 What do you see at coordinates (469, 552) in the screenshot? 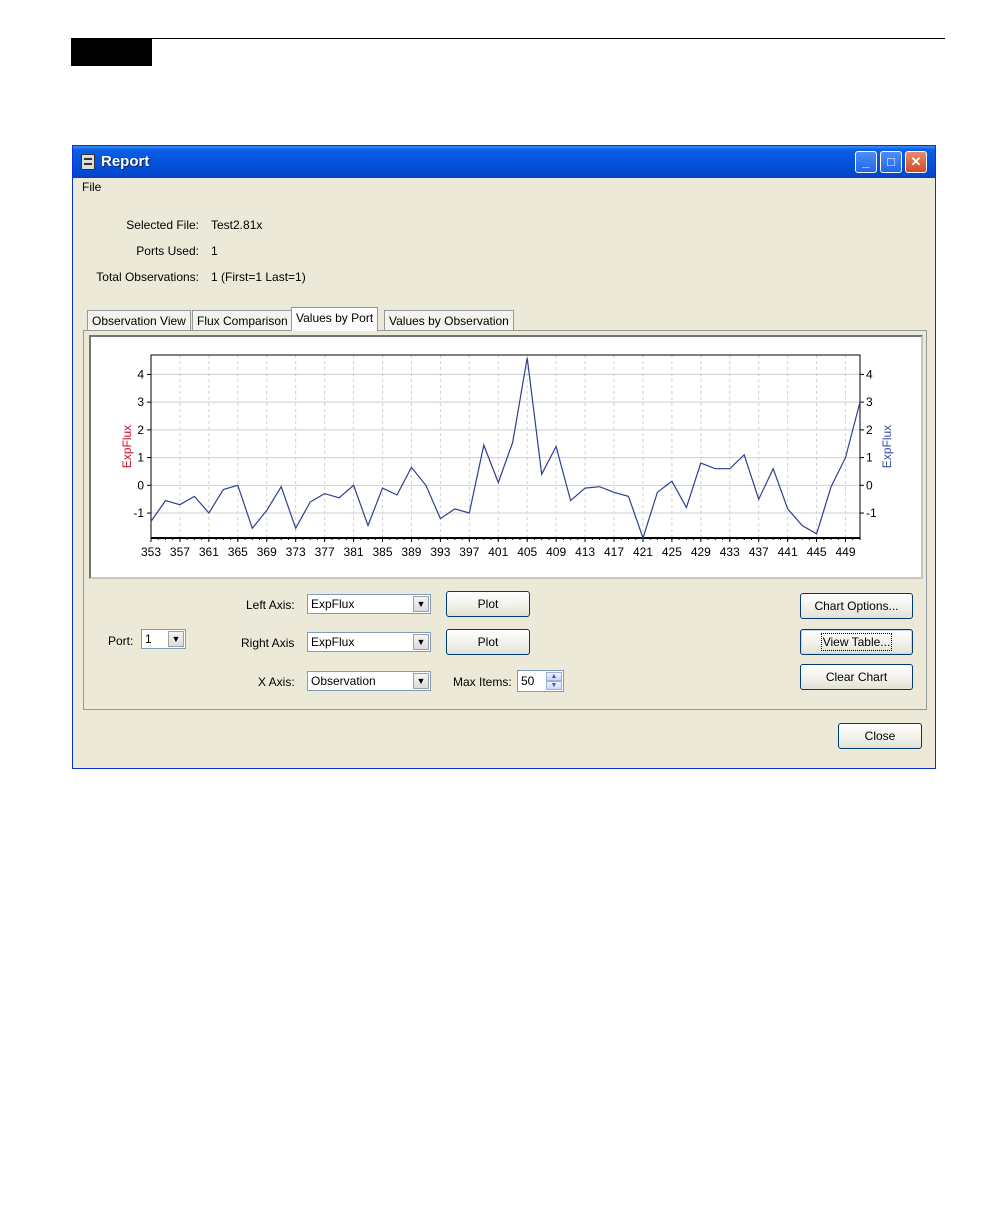
I see `x-tick-label: 397` at bounding box center [469, 552].